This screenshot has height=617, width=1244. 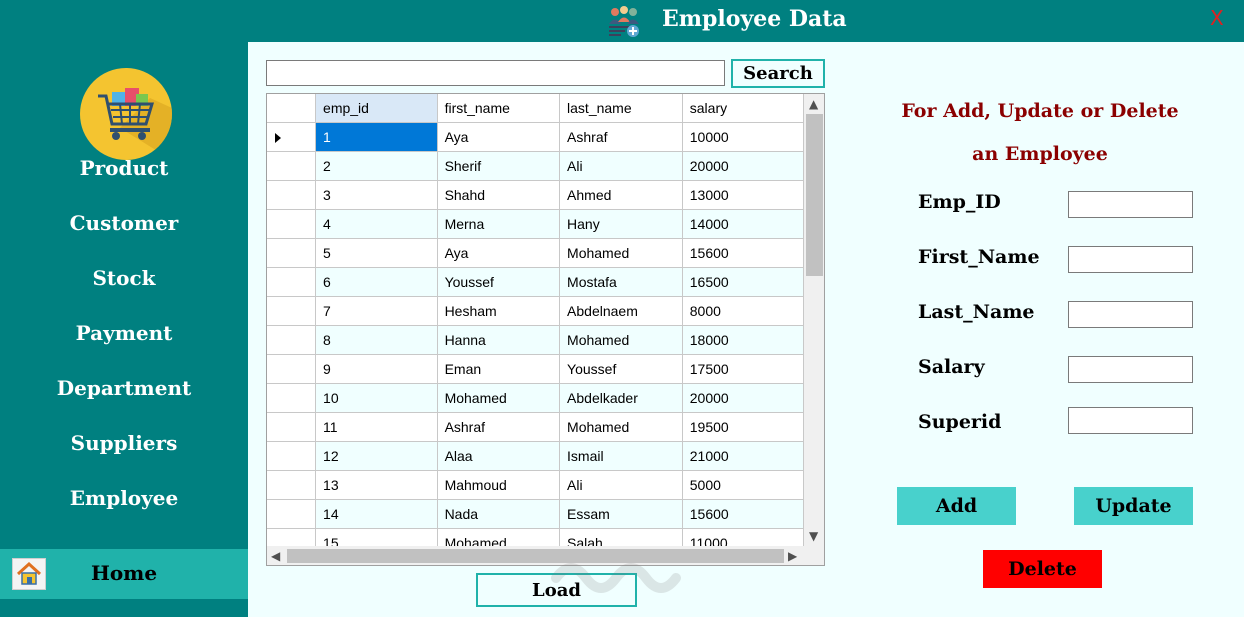 I want to click on scroll-right-icon: ▶, so click(x=792, y=556).